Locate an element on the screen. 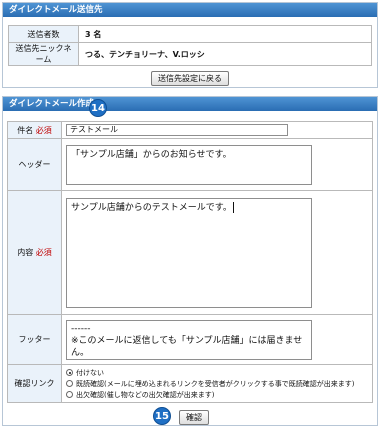 The width and height of the screenshot is (380, 428). back-to-recipient-settings-button: 送信先設定に戻る is located at coordinates (190, 78).